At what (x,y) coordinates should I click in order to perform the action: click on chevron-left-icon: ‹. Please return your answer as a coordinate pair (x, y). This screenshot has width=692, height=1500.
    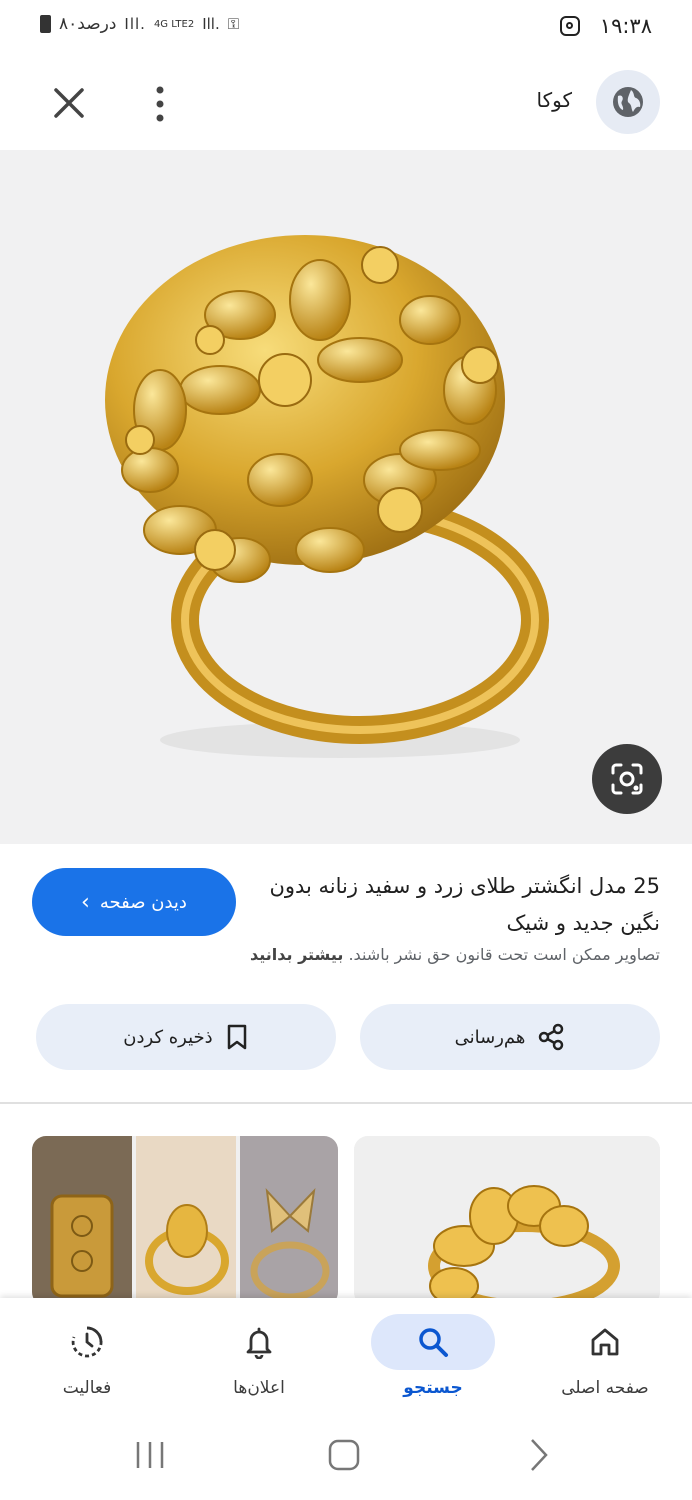
    Looking at the image, I should click on (85, 902).